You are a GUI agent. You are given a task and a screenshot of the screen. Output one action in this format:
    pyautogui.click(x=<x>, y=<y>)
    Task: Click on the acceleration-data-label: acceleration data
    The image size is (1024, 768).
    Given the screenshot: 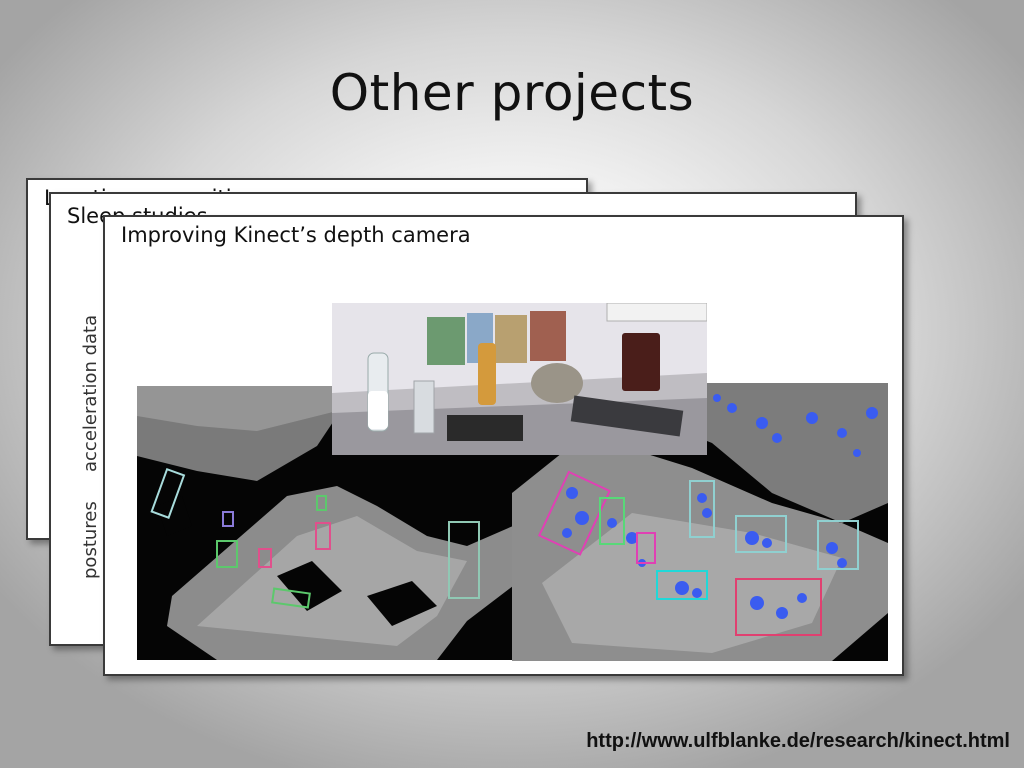 What is the action you would take?
    pyautogui.click(x=90, y=393)
    